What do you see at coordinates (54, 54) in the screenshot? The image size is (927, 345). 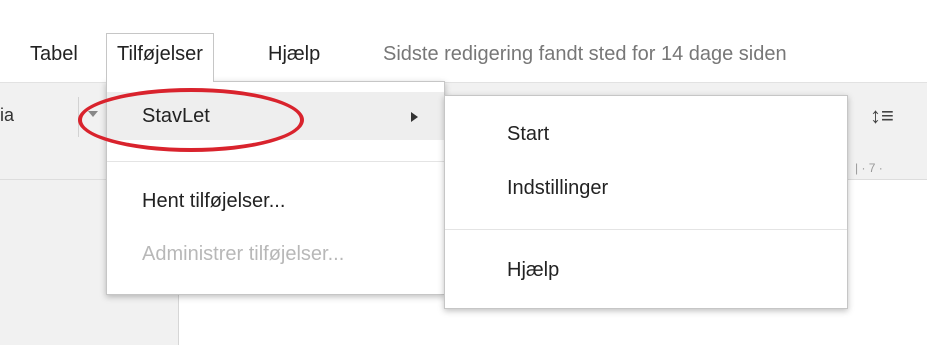 I see `menu-tabel: Tabel` at bounding box center [54, 54].